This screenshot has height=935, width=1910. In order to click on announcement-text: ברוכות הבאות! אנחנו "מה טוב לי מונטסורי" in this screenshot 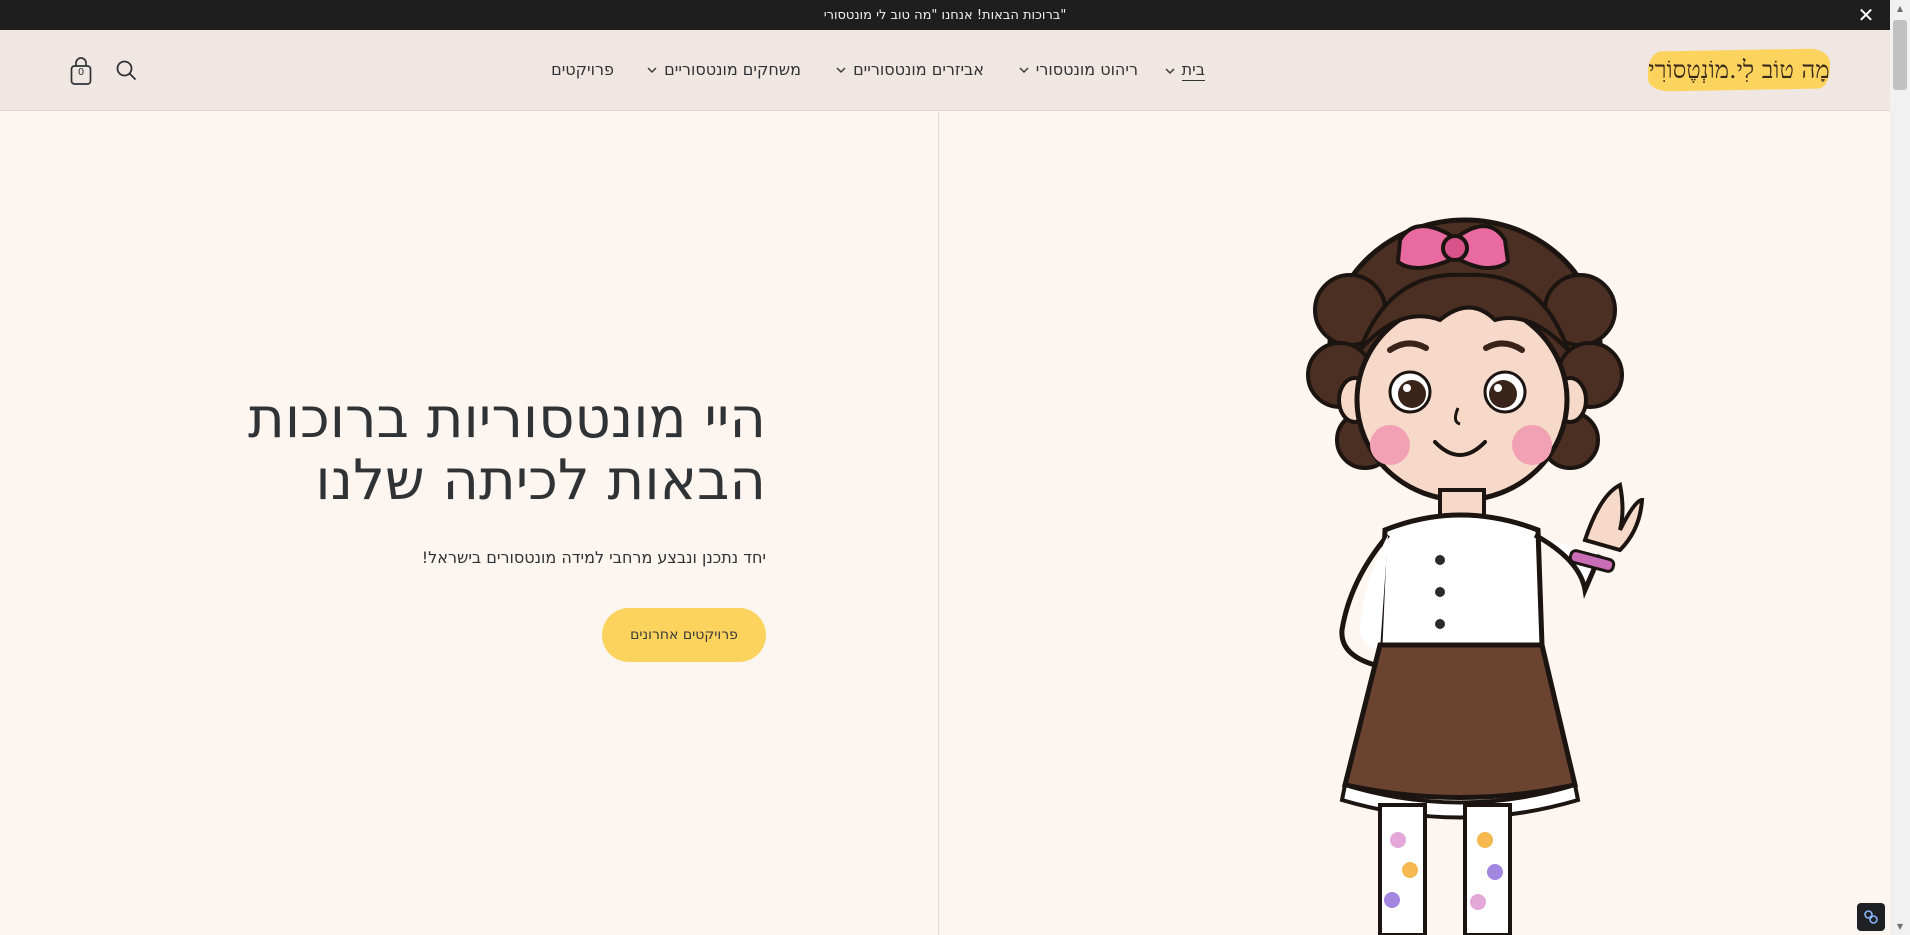, I will do `click(945, 15)`.